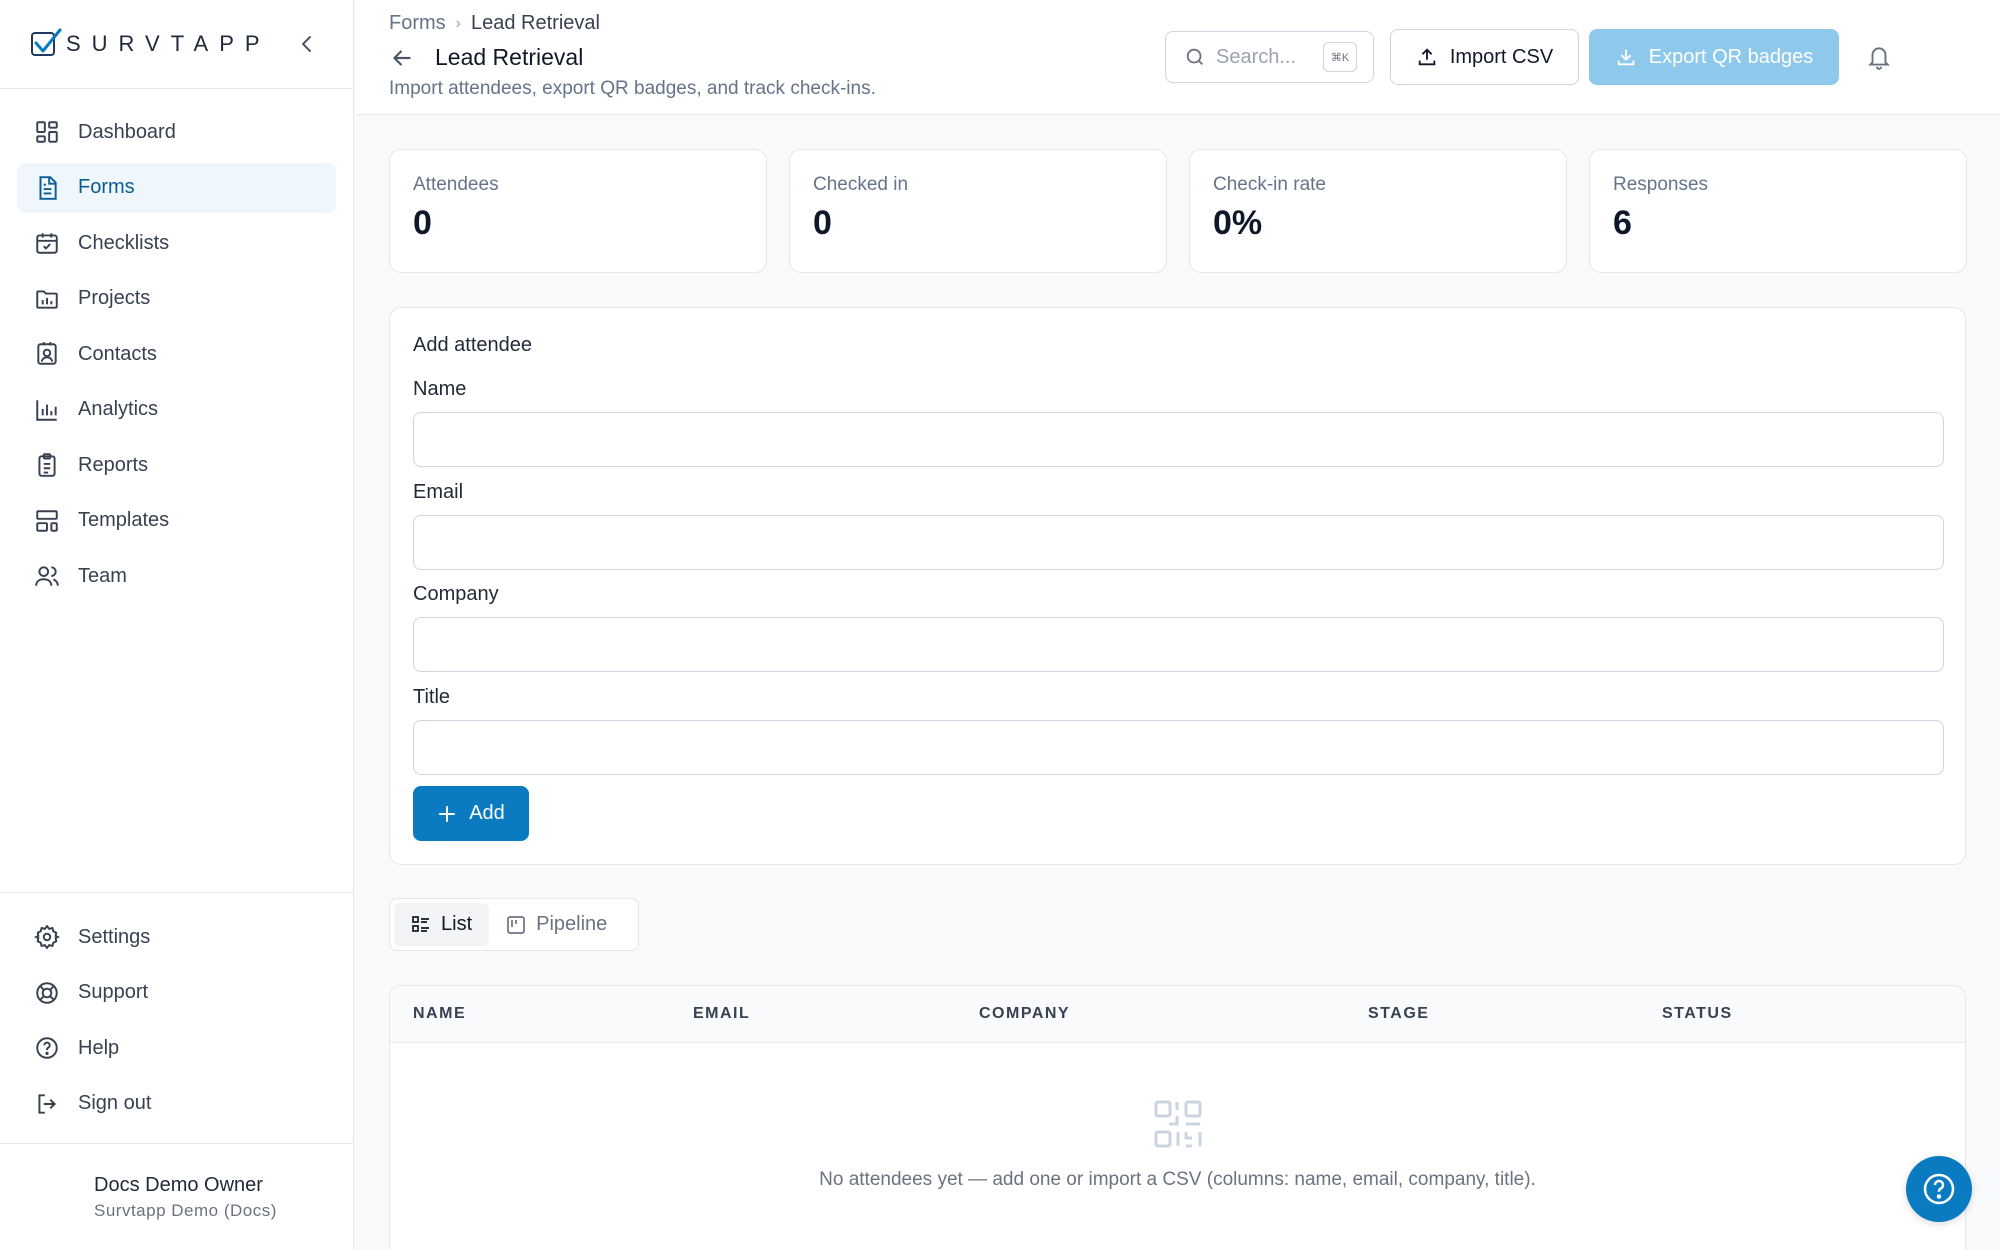  What do you see at coordinates (1501, 56) in the screenshot?
I see `import-csv-label: Import CSV` at bounding box center [1501, 56].